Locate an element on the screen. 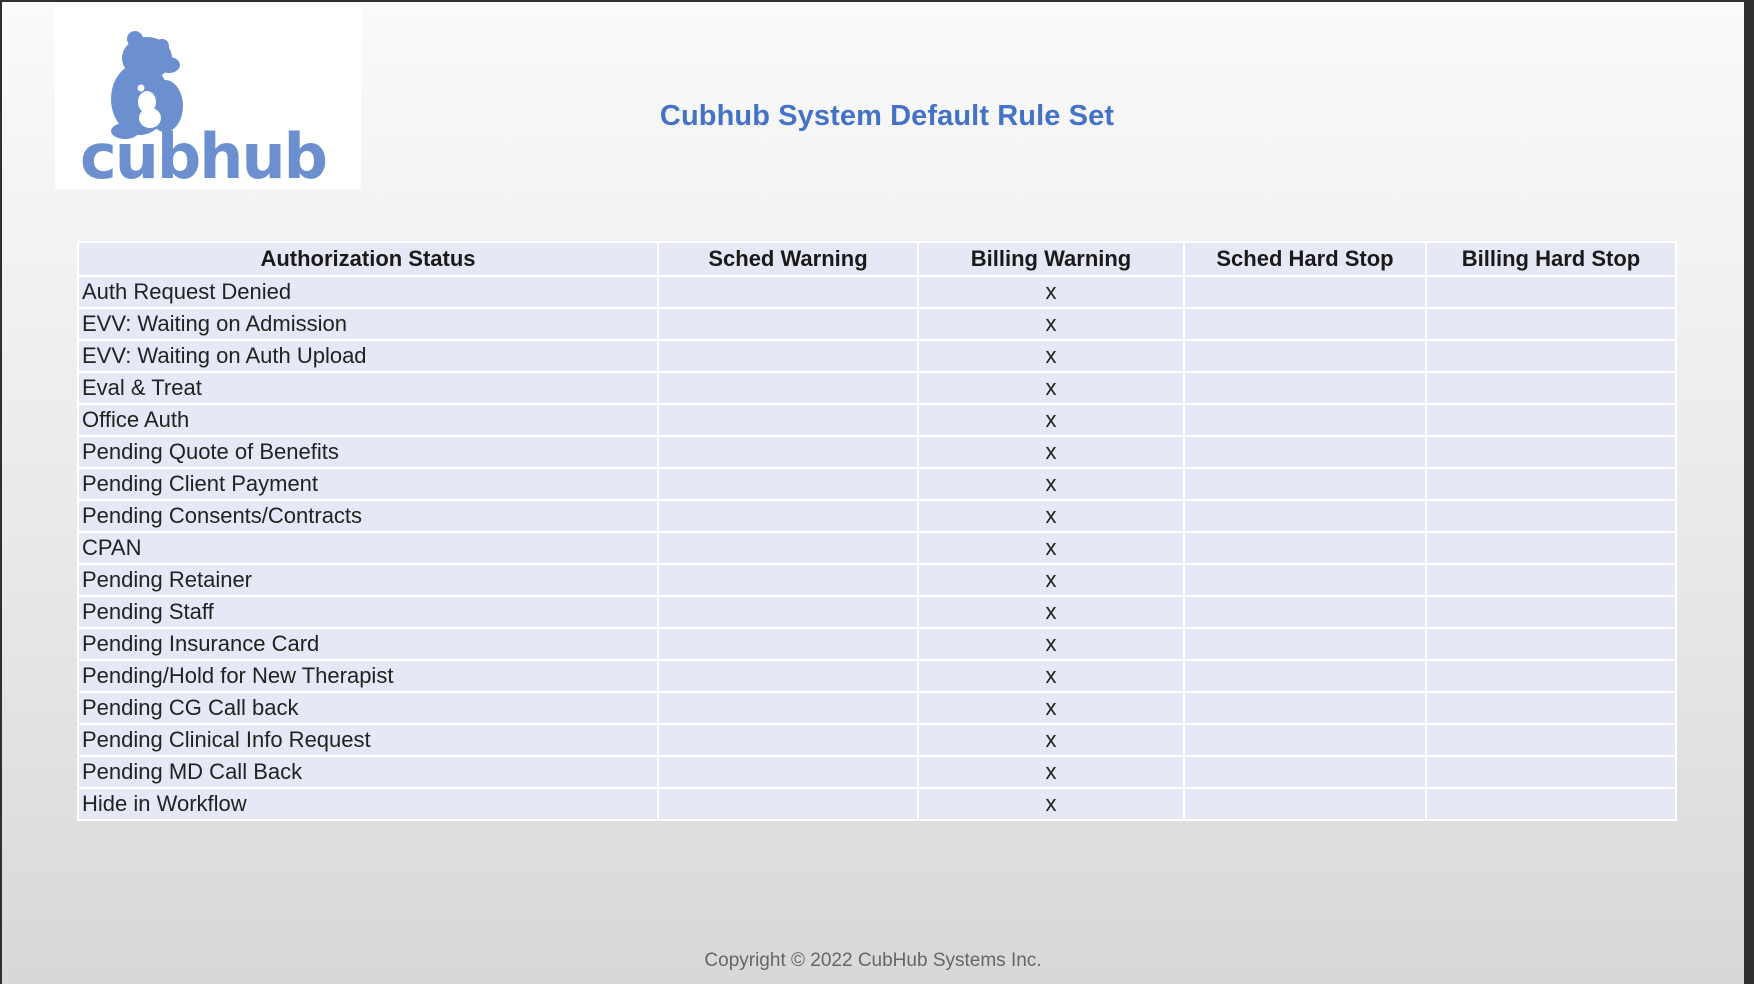 The width and height of the screenshot is (1754, 984). cell-authorization-status: Auth Request Denied is located at coordinates (368, 292).